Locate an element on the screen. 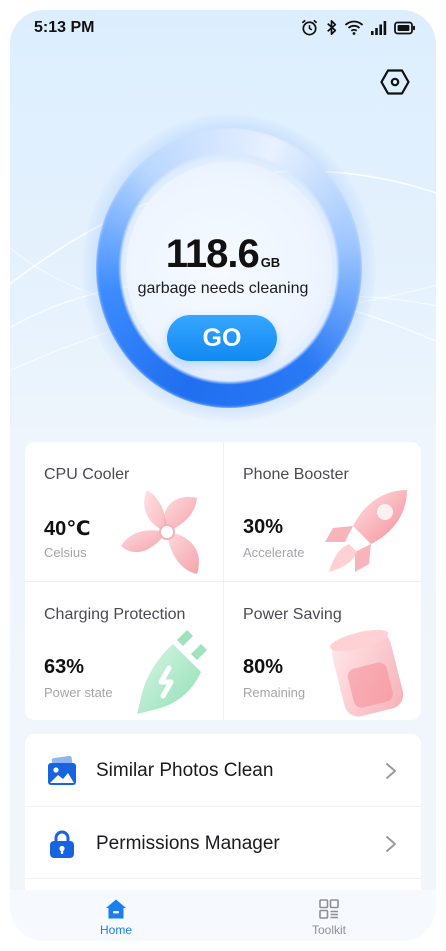  nav-label: Home is located at coordinates (115, 930).